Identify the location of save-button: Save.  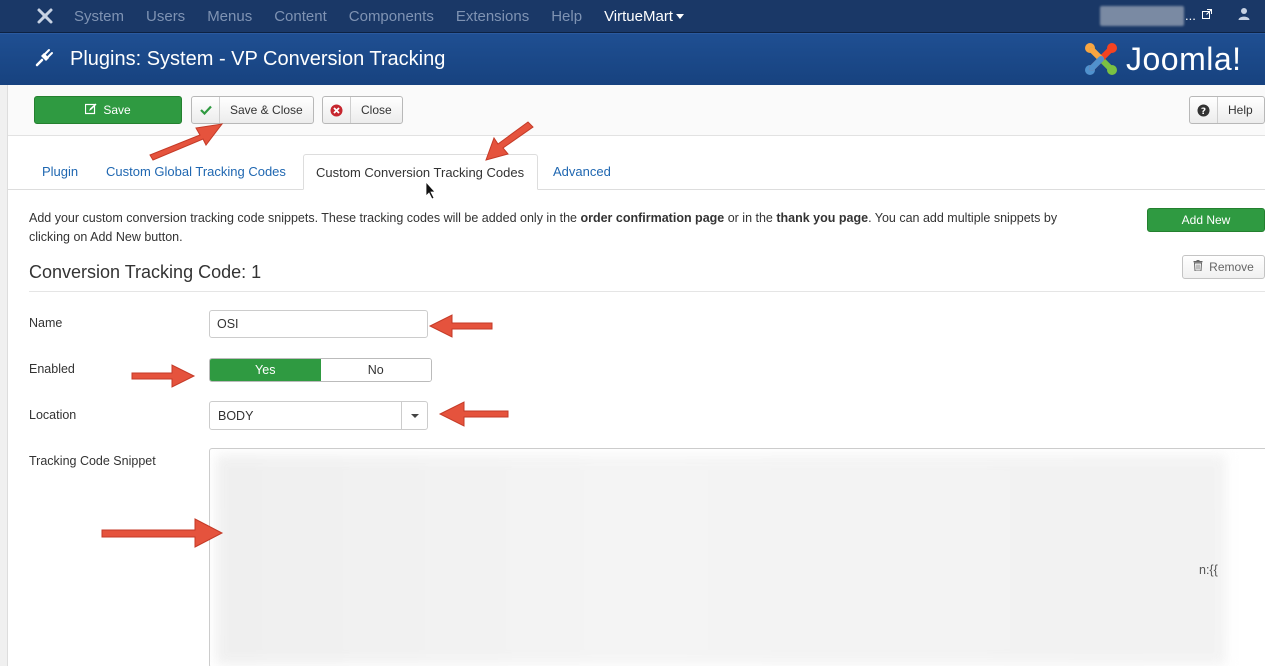
(108, 110).